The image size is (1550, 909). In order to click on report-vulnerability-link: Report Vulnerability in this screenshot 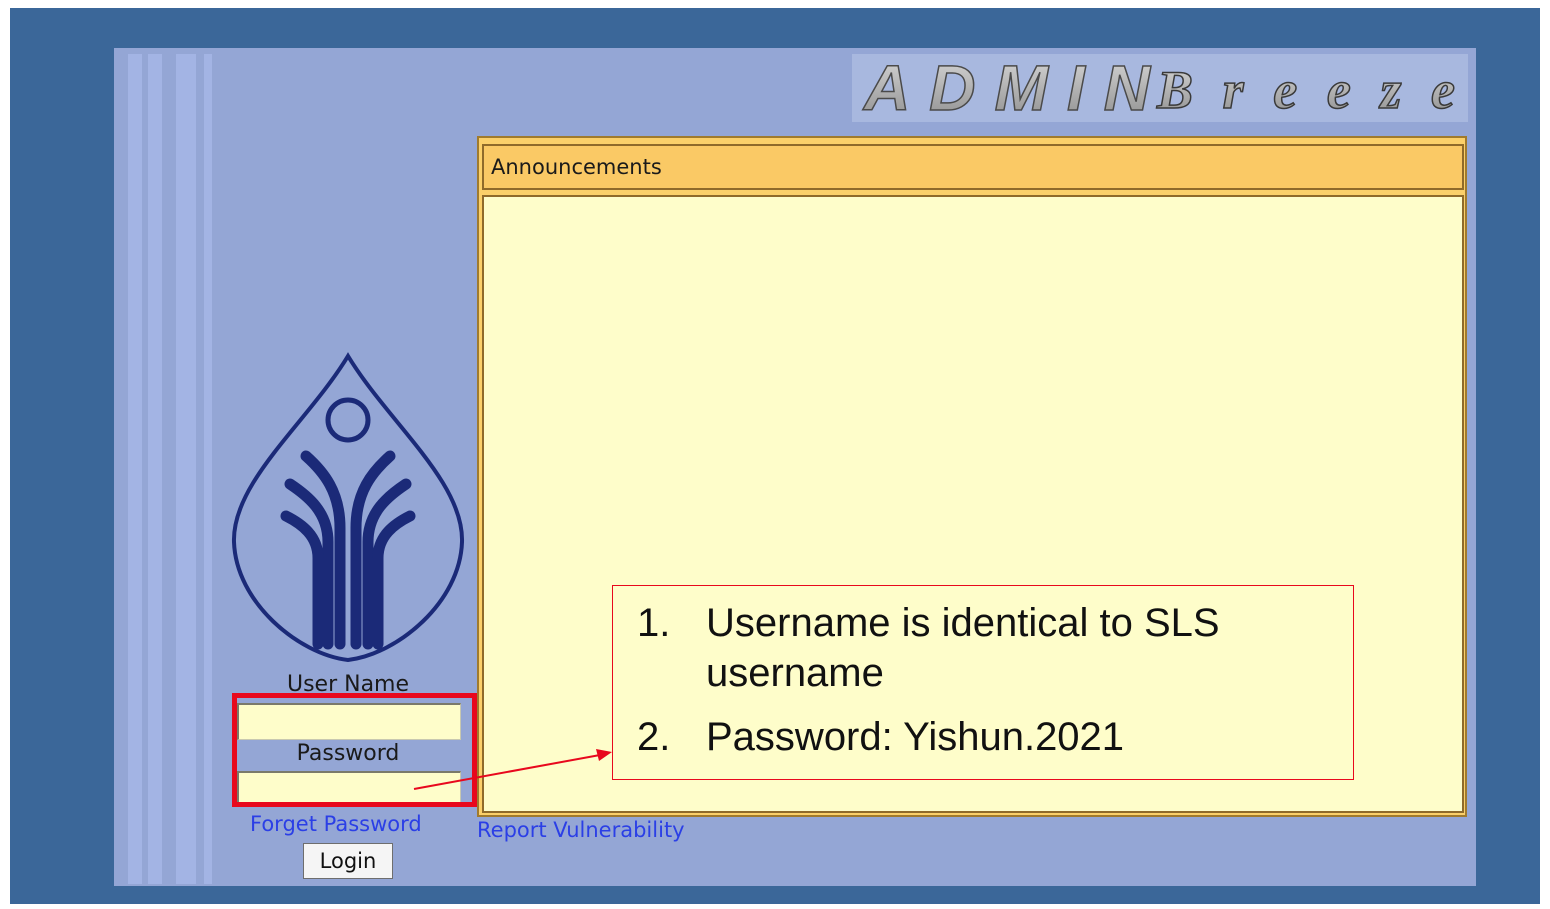, I will do `click(581, 830)`.